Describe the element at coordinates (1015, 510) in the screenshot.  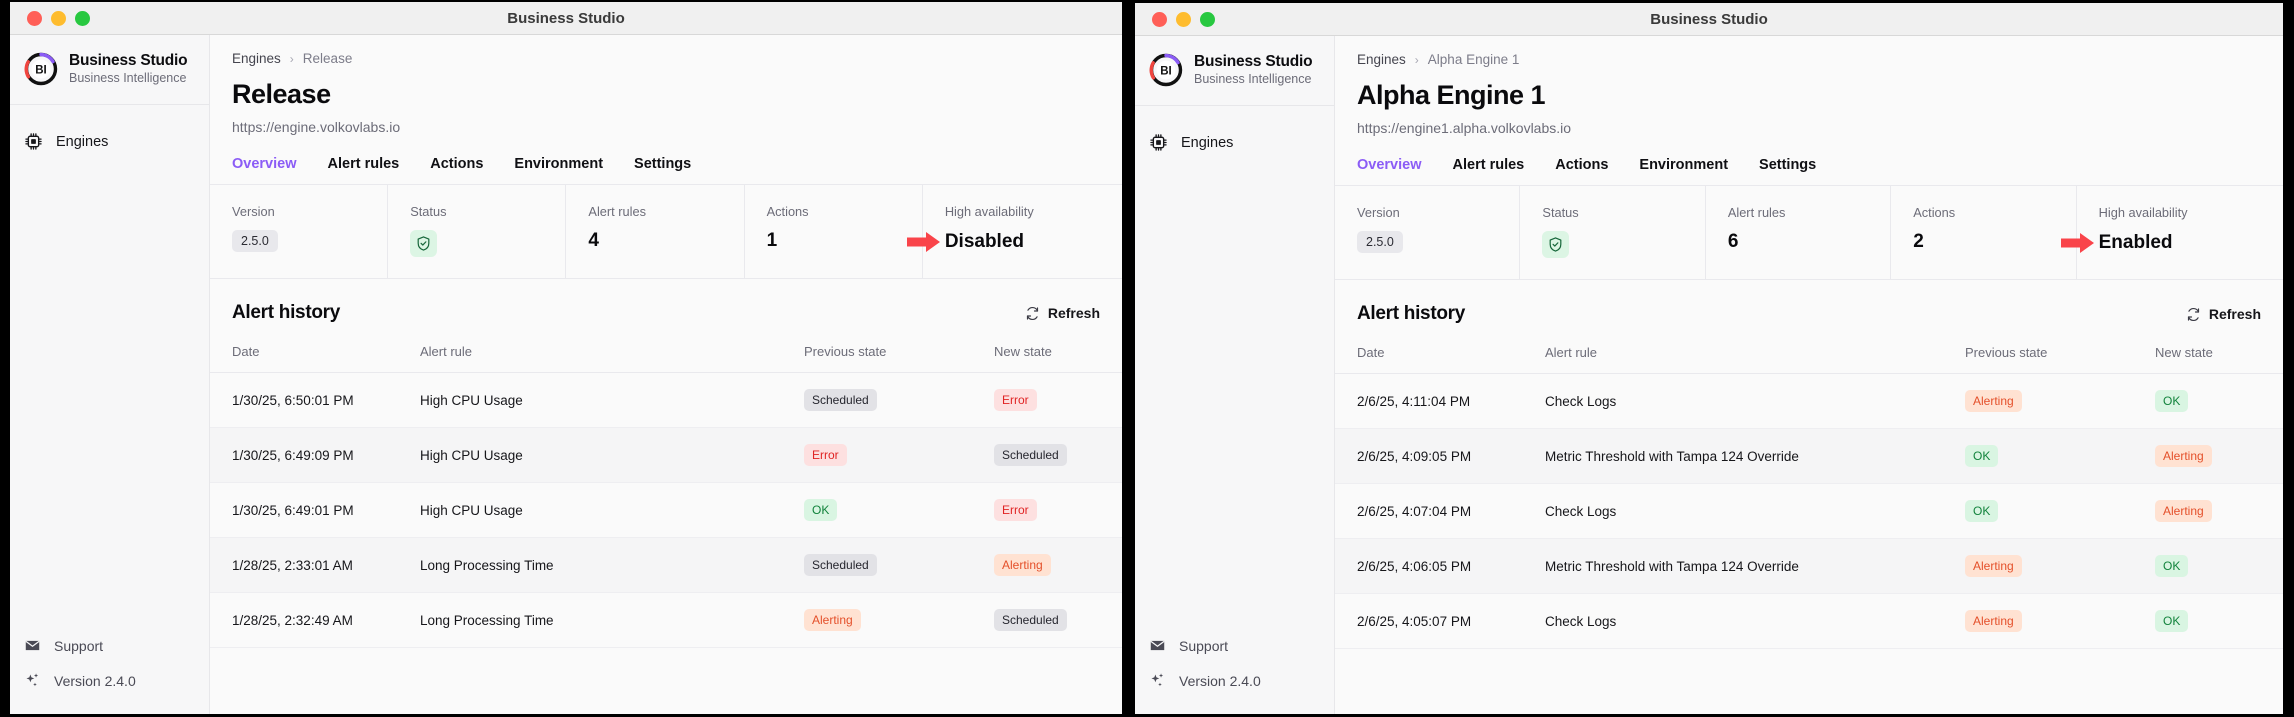
I see `state-badge-new: Error` at that location.